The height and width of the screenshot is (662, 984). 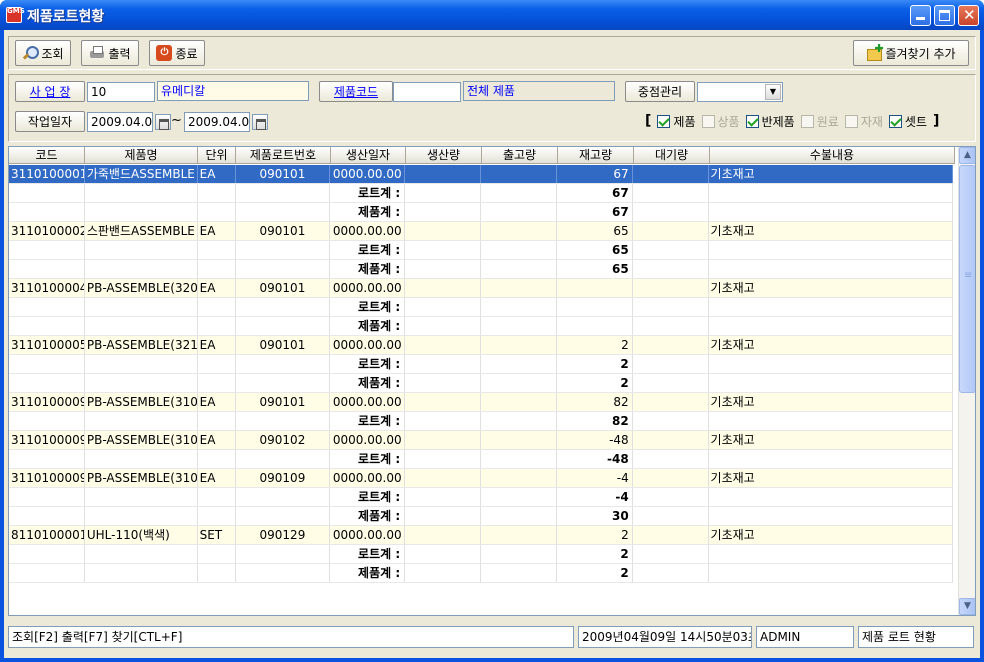 I want to click on subtotal-stock: 65, so click(x=595, y=250).